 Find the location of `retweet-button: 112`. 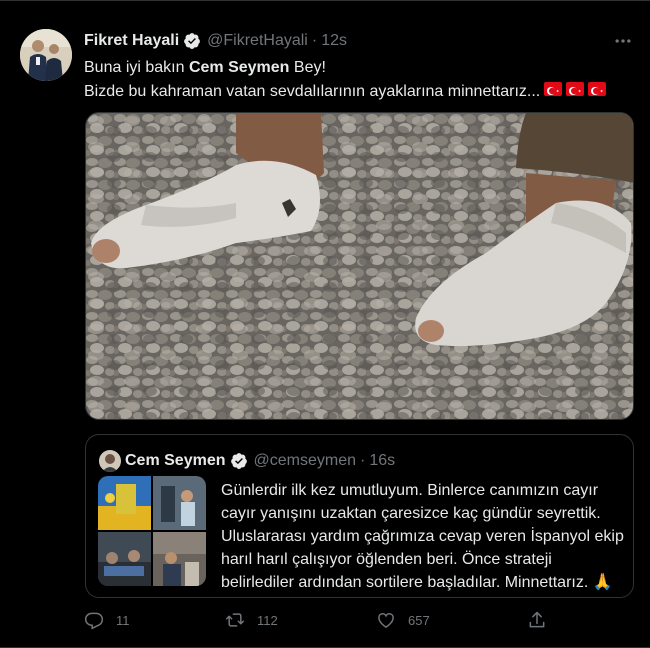

retweet-button: 112 is located at coordinates (251, 620).